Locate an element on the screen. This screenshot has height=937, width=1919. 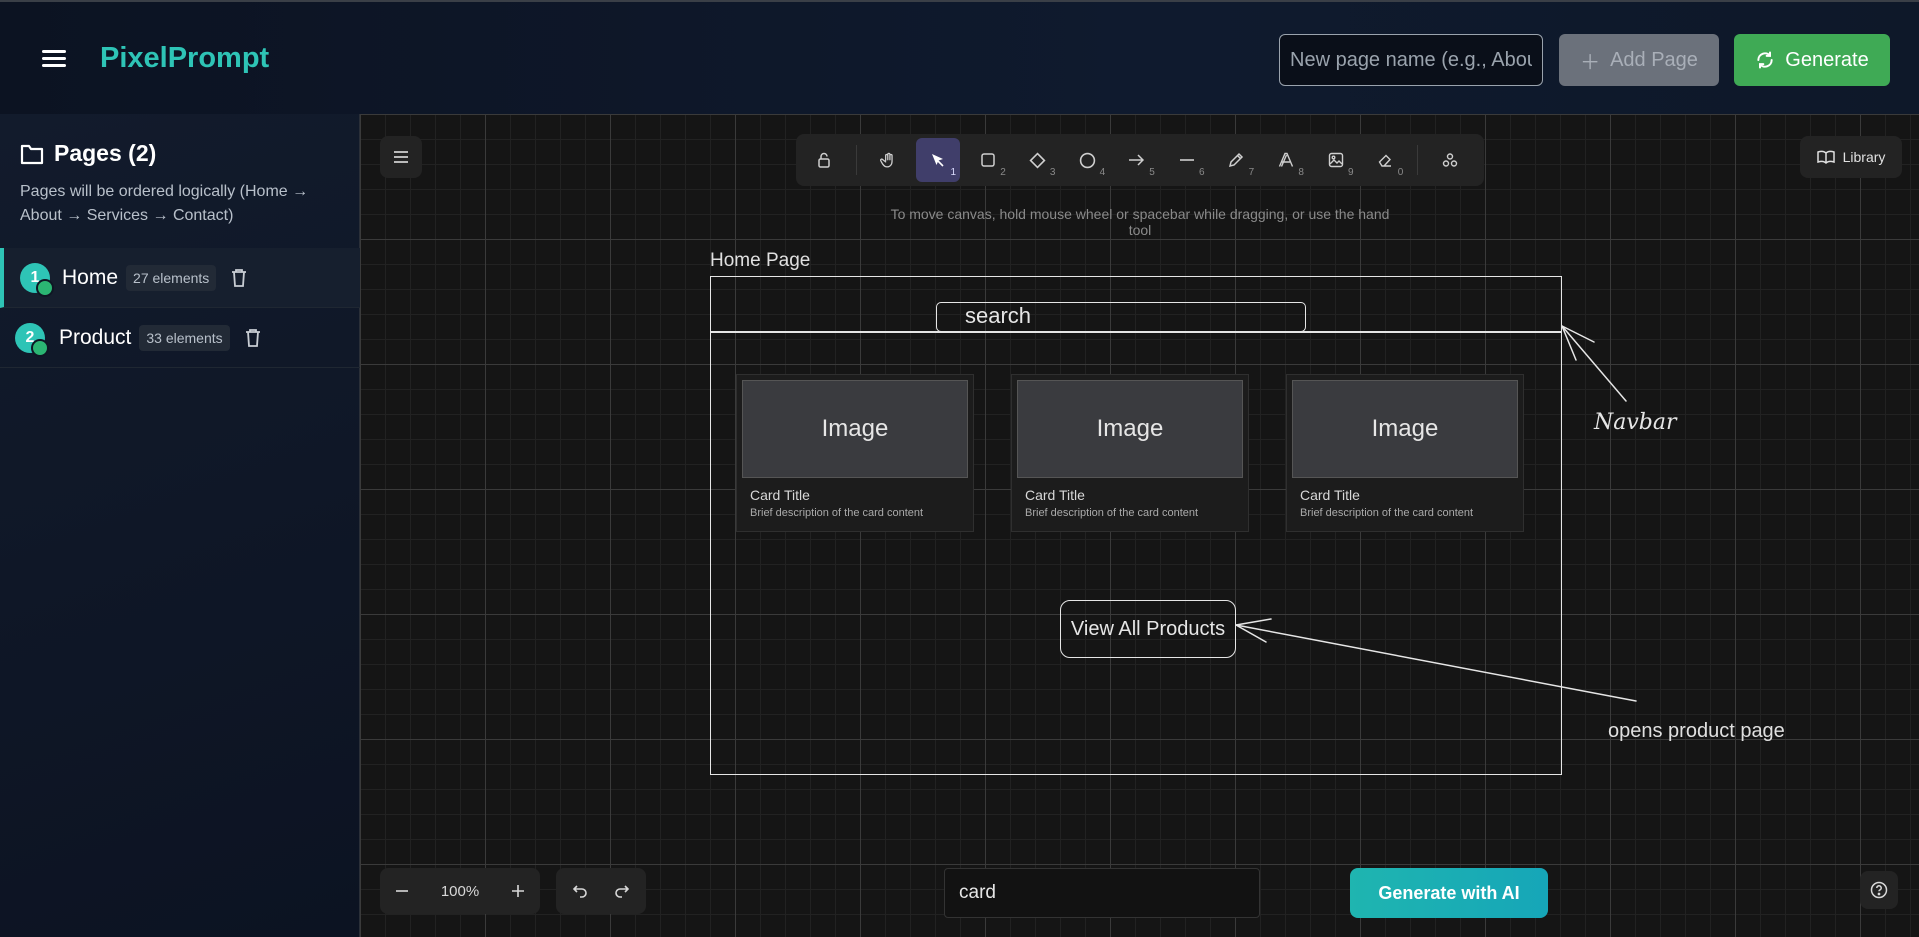
note-arrow is located at coordinates (1436, 663).